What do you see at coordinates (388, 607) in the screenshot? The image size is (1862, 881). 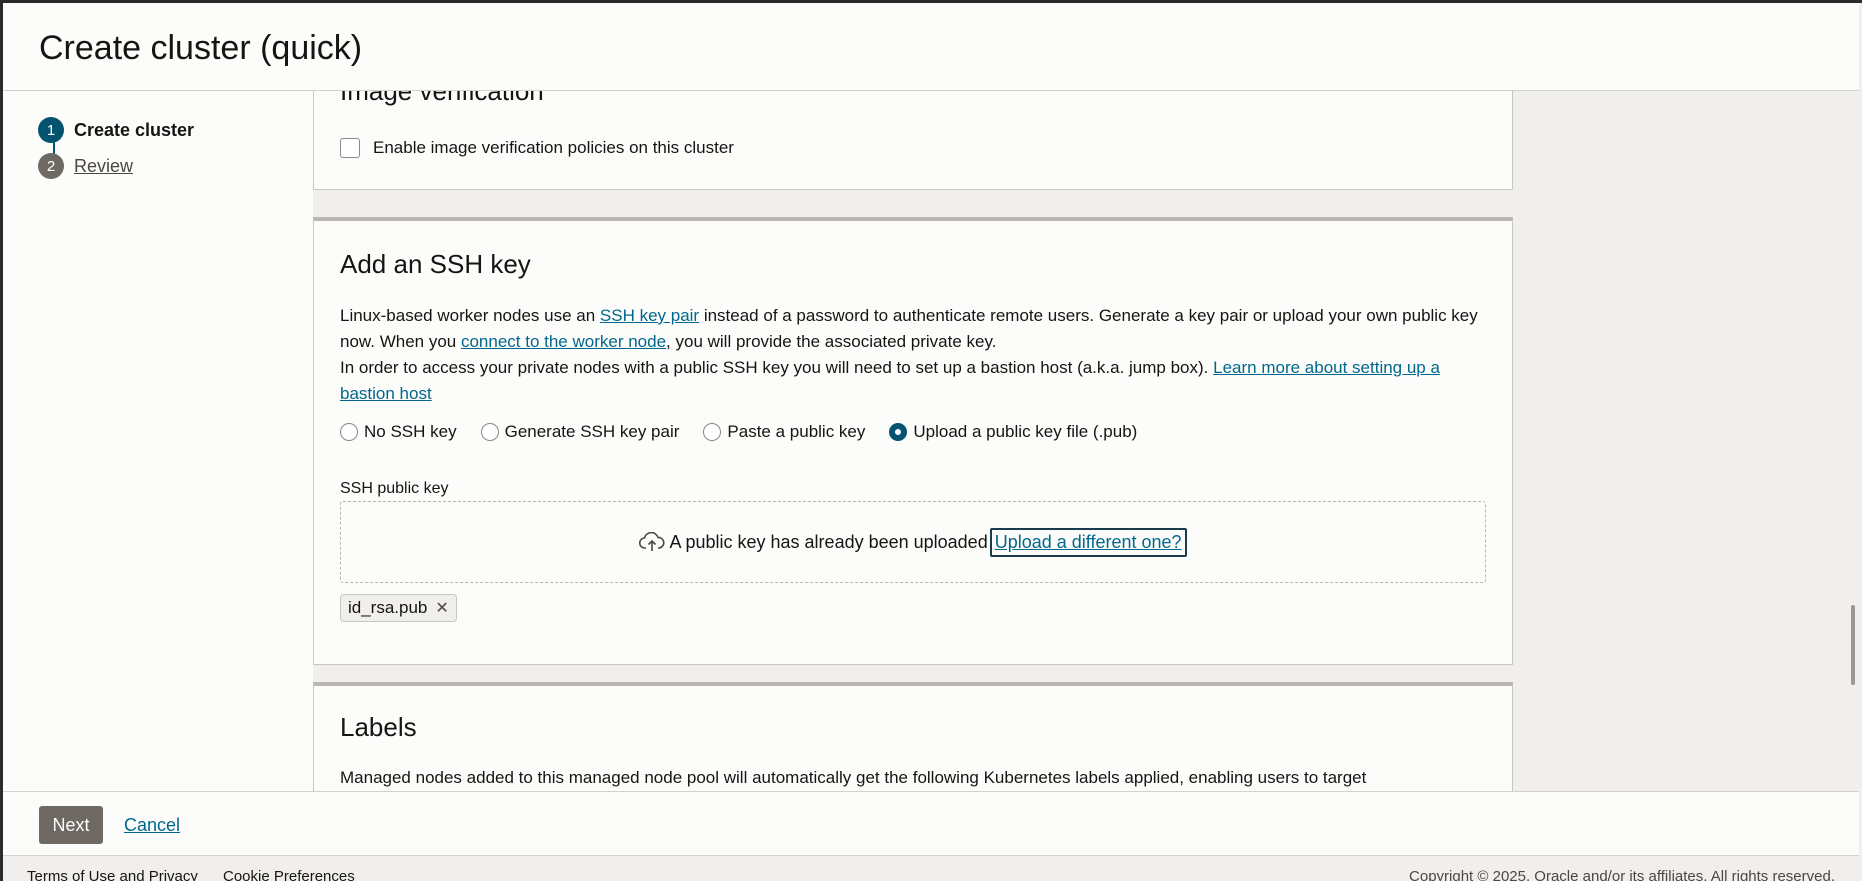 I see `file-name: id_rsa.pub` at bounding box center [388, 607].